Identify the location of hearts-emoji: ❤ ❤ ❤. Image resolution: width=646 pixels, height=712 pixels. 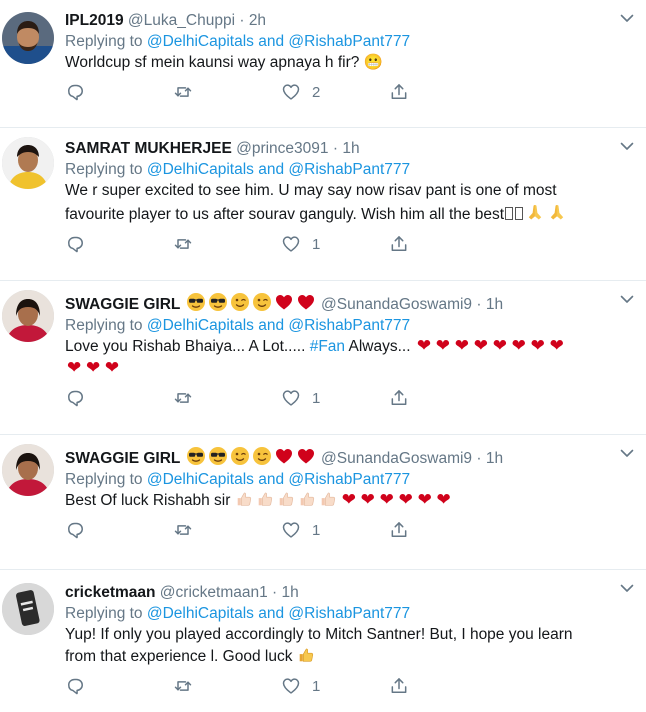
(93, 367).